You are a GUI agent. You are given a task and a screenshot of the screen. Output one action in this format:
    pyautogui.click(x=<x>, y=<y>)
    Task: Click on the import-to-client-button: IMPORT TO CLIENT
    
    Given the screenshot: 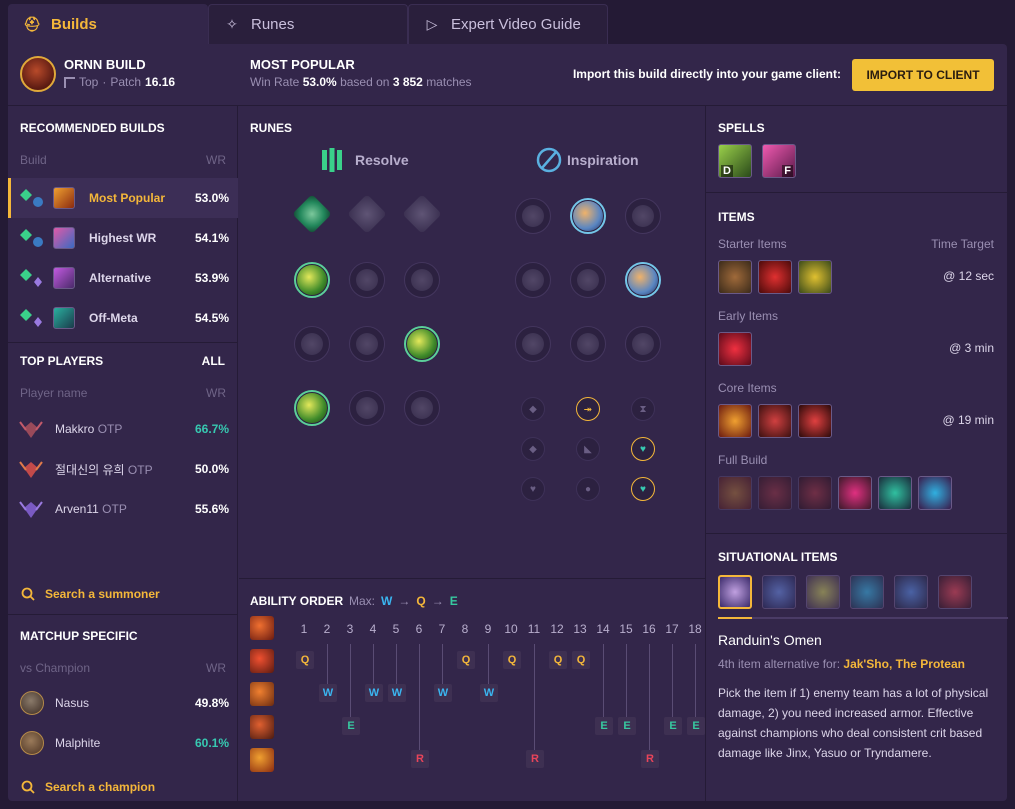 What is the action you would take?
    pyautogui.click(x=923, y=75)
    